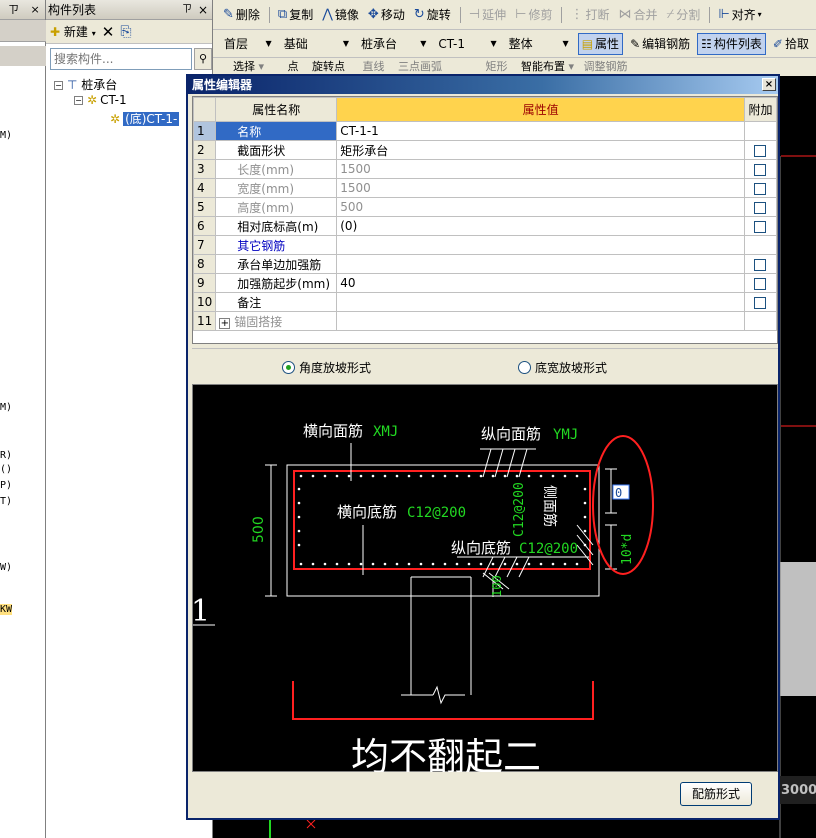  I want to click on angle-slope-radio: 角度放坡形式, so click(326, 367).